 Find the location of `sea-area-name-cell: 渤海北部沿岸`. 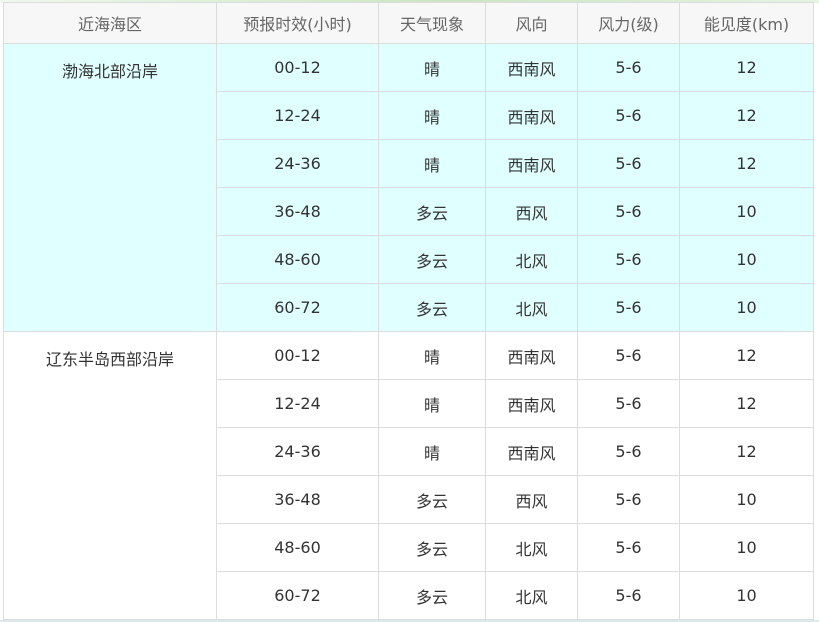

sea-area-name-cell: 渤海北部沿岸 is located at coordinates (110, 187).